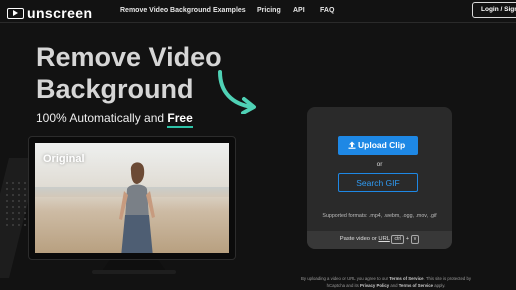  Describe the element at coordinates (229, 10) in the screenshot. I see `nav-link-examples: Examples` at that location.